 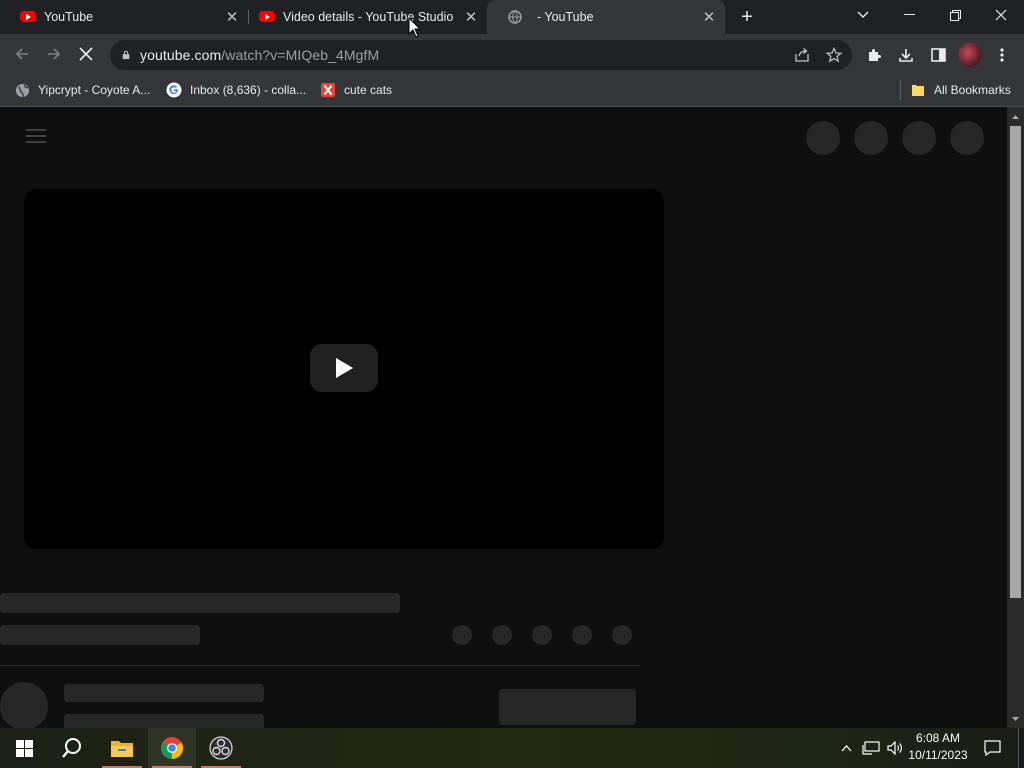 I want to click on mouse-cursor-icon, so click(x=415, y=27).